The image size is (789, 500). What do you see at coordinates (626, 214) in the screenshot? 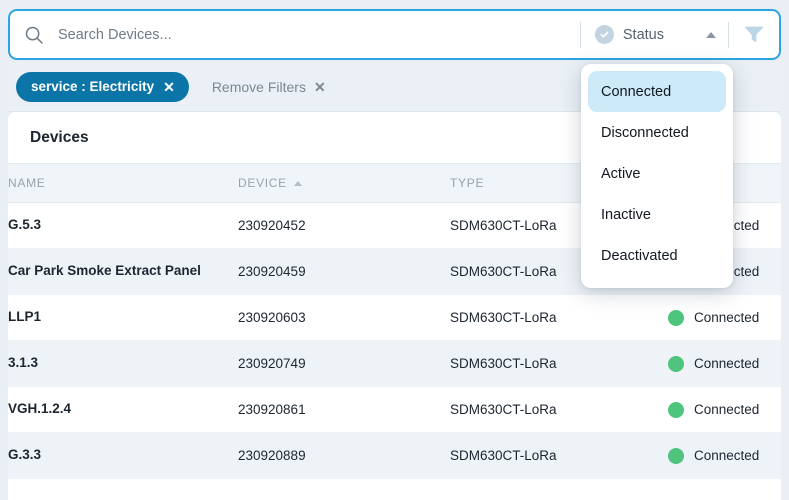
I see `dropdown-option-label: Inactive` at bounding box center [626, 214].